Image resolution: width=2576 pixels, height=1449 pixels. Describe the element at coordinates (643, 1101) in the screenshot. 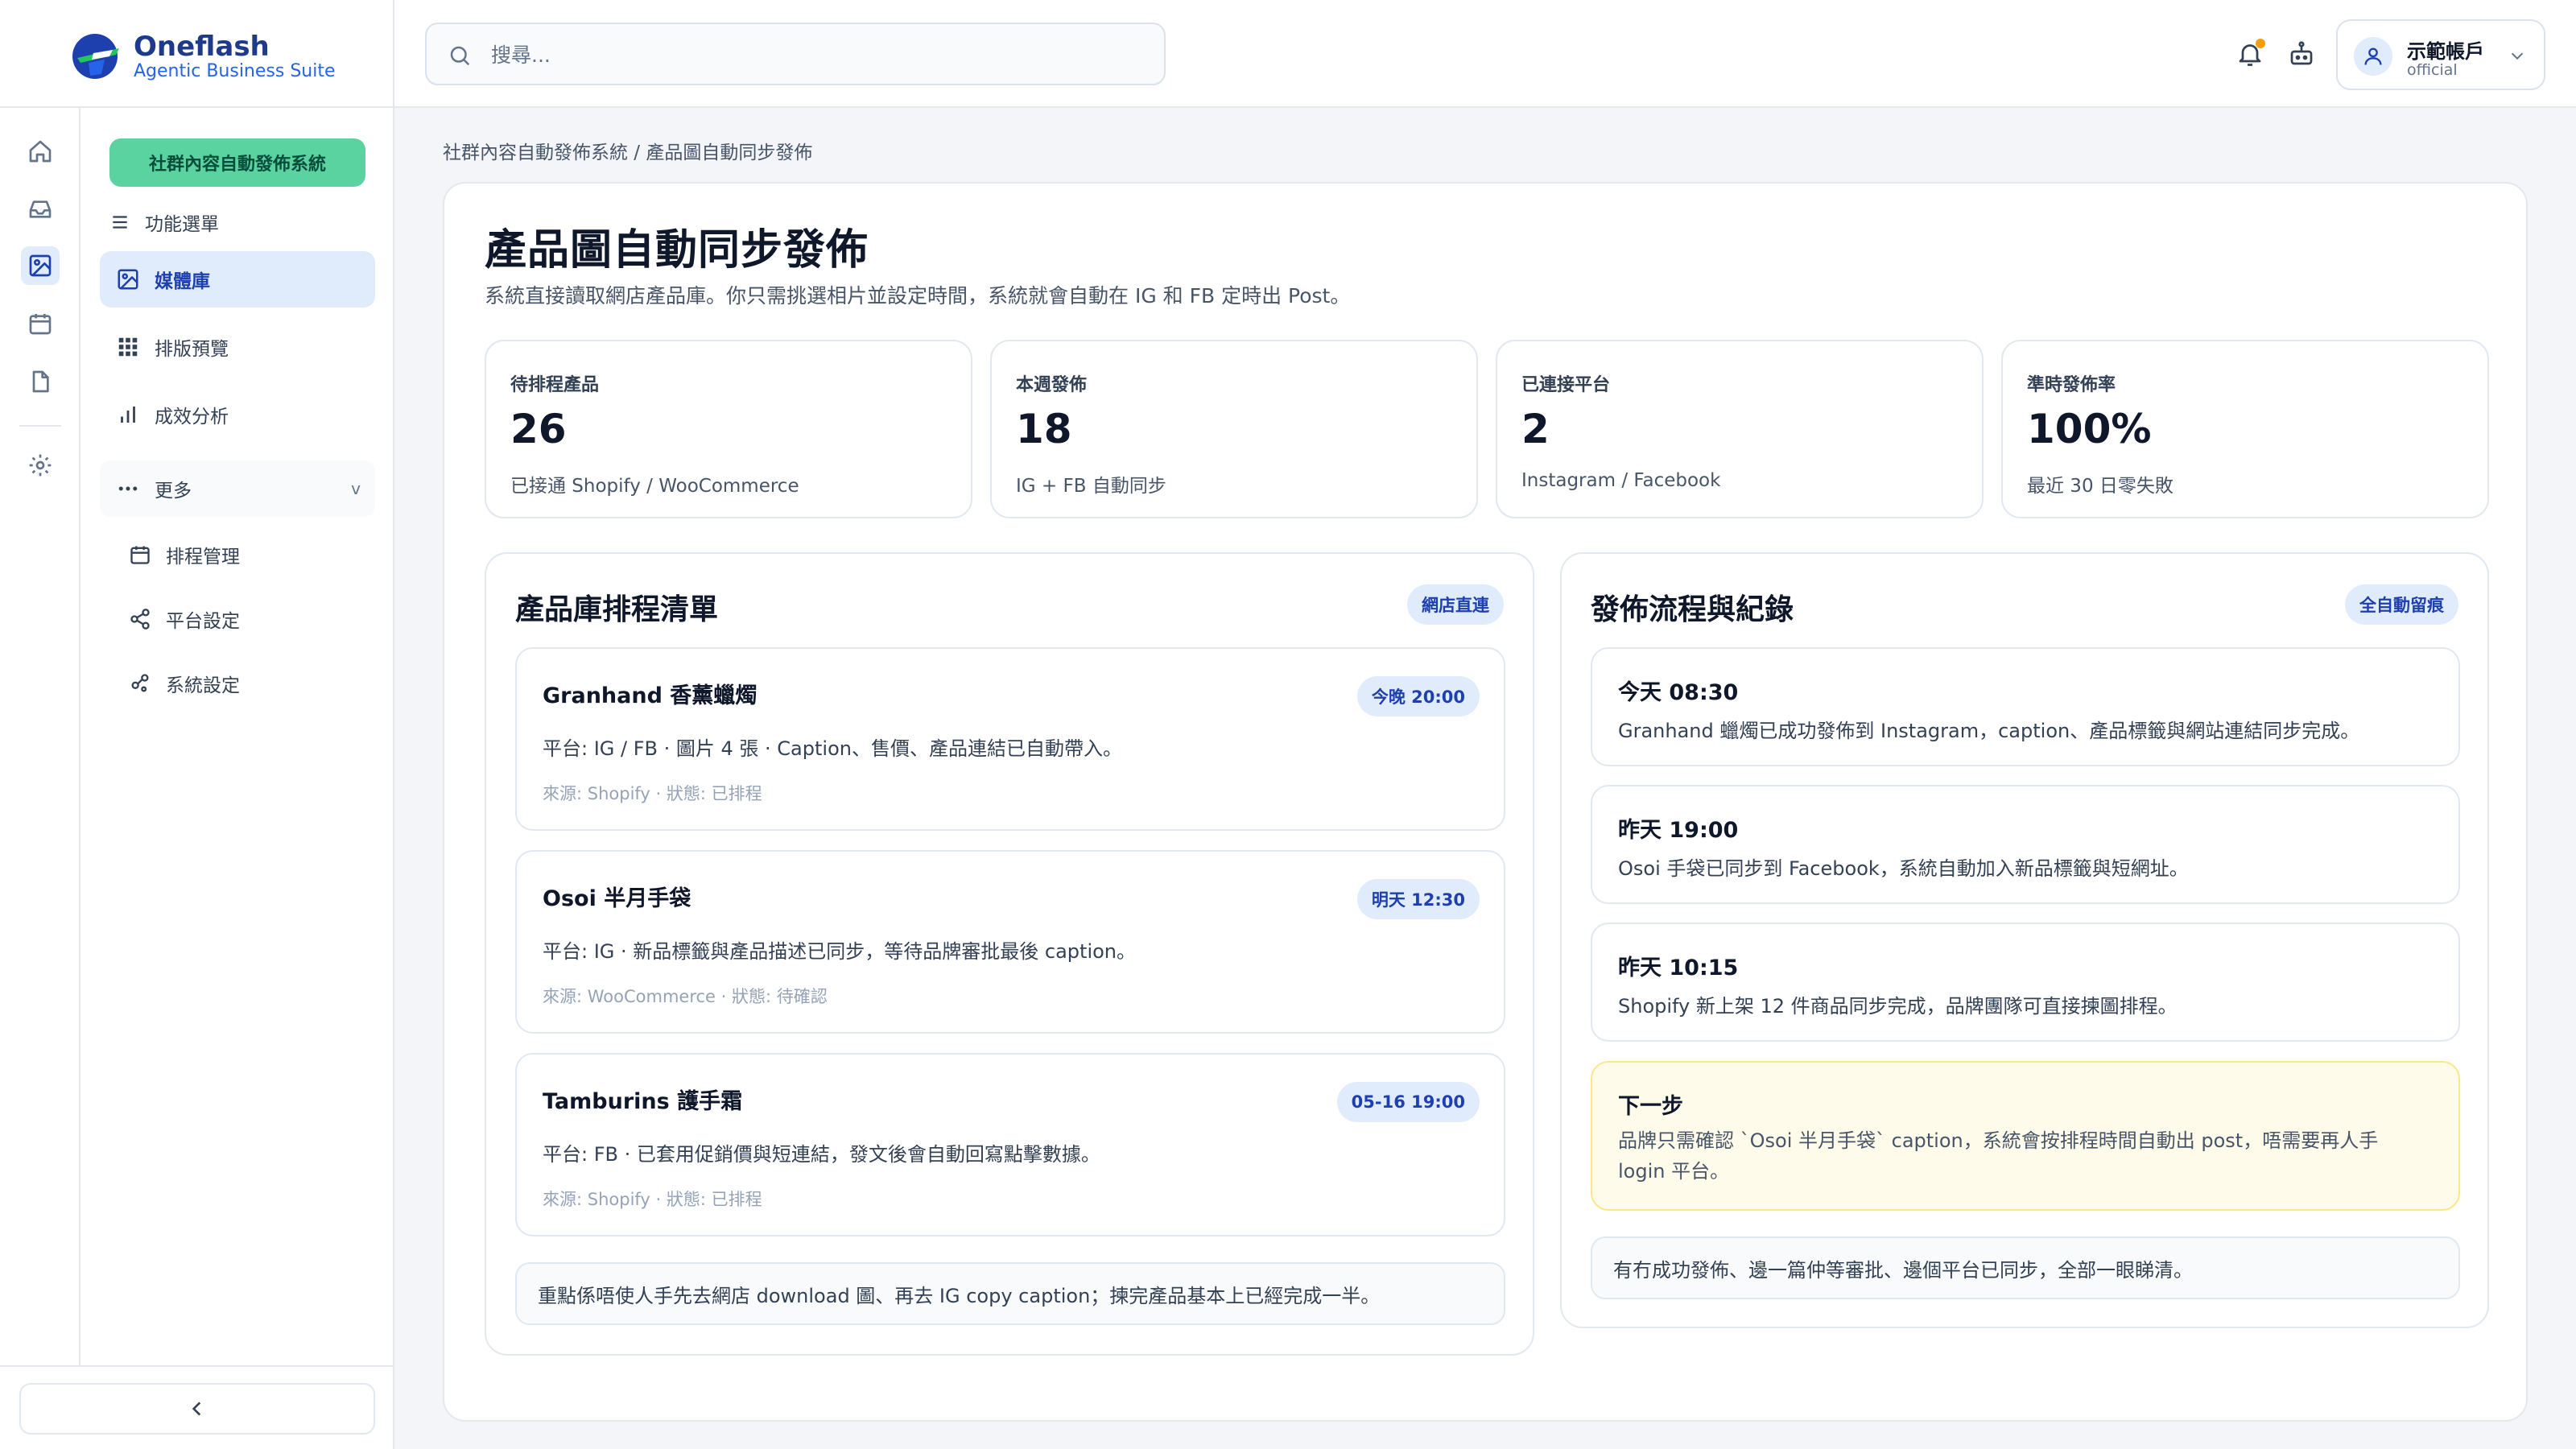

I see `item-title: Tamburins 護手霜` at that location.